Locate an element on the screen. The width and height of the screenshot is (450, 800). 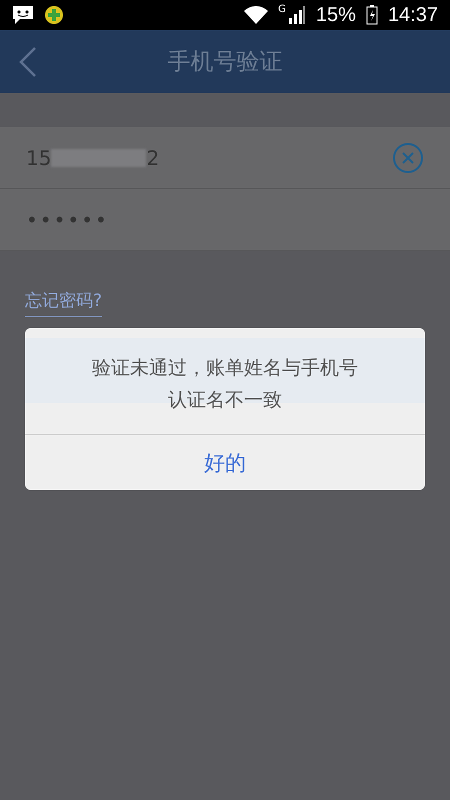
network-type: G is located at coordinates (282, 9).